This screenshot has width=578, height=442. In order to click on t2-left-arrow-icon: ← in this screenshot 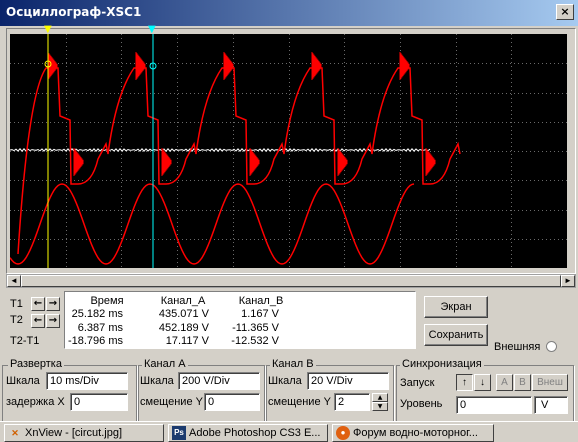, I will do `click(38, 321)`.